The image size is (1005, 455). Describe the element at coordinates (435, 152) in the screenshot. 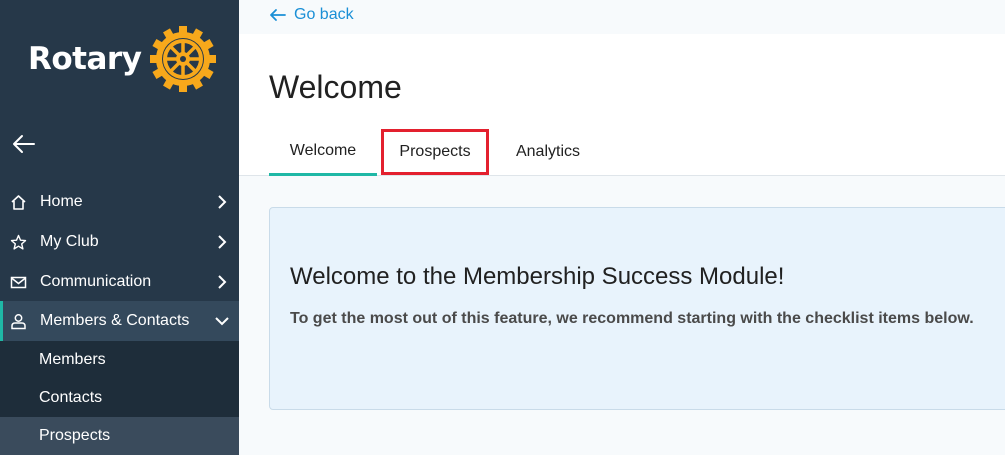

I see `tab-prospects: Prospects` at that location.